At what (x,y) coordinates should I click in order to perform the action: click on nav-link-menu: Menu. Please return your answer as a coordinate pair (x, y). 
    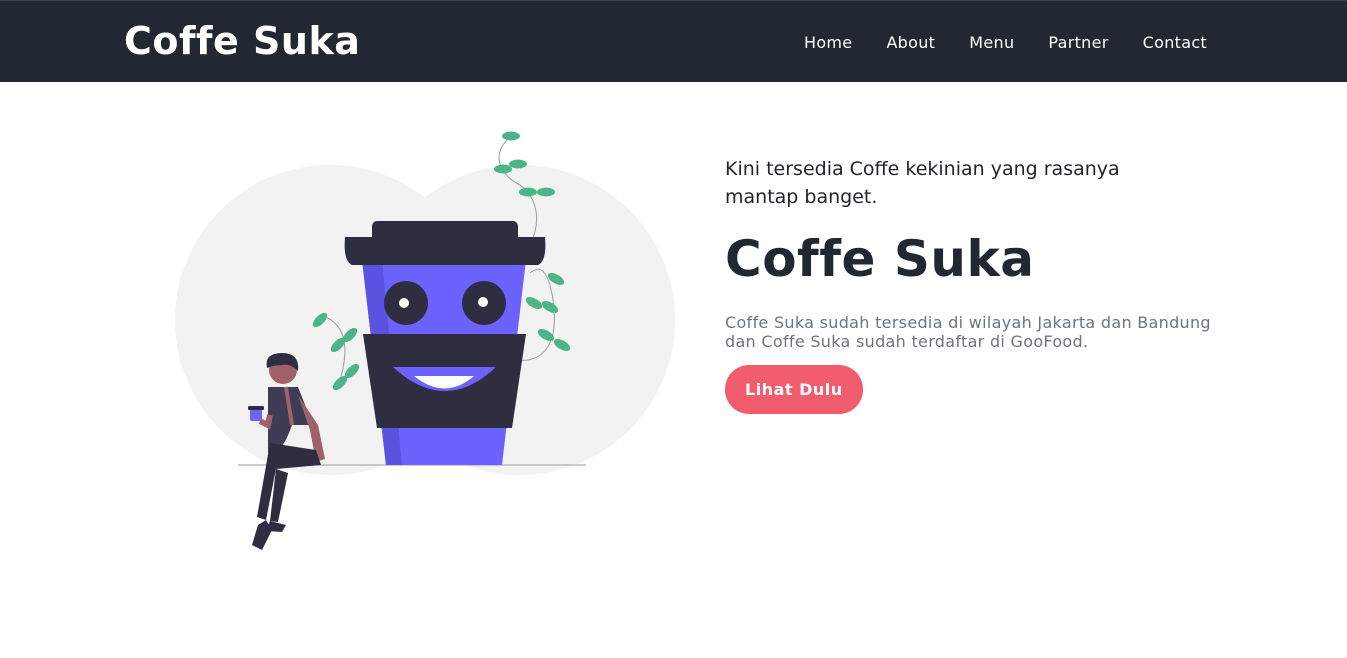
    Looking at the image, I should click on (991, 42).